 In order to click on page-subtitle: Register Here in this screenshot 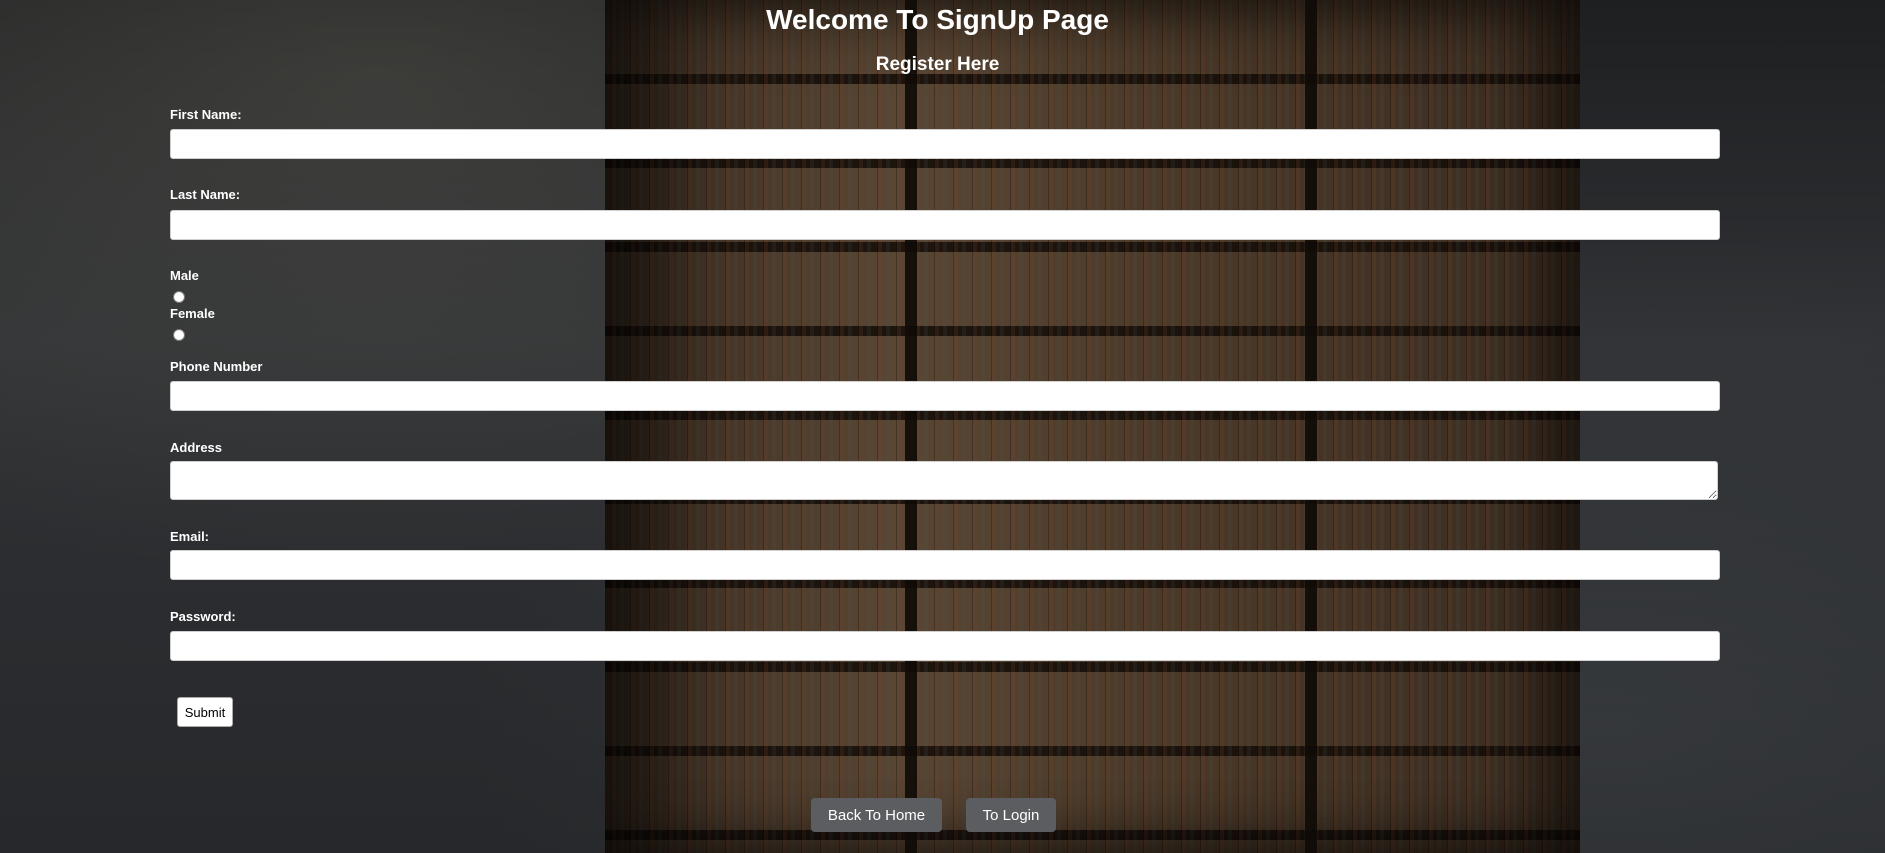, I will do `click(937, 64)`.